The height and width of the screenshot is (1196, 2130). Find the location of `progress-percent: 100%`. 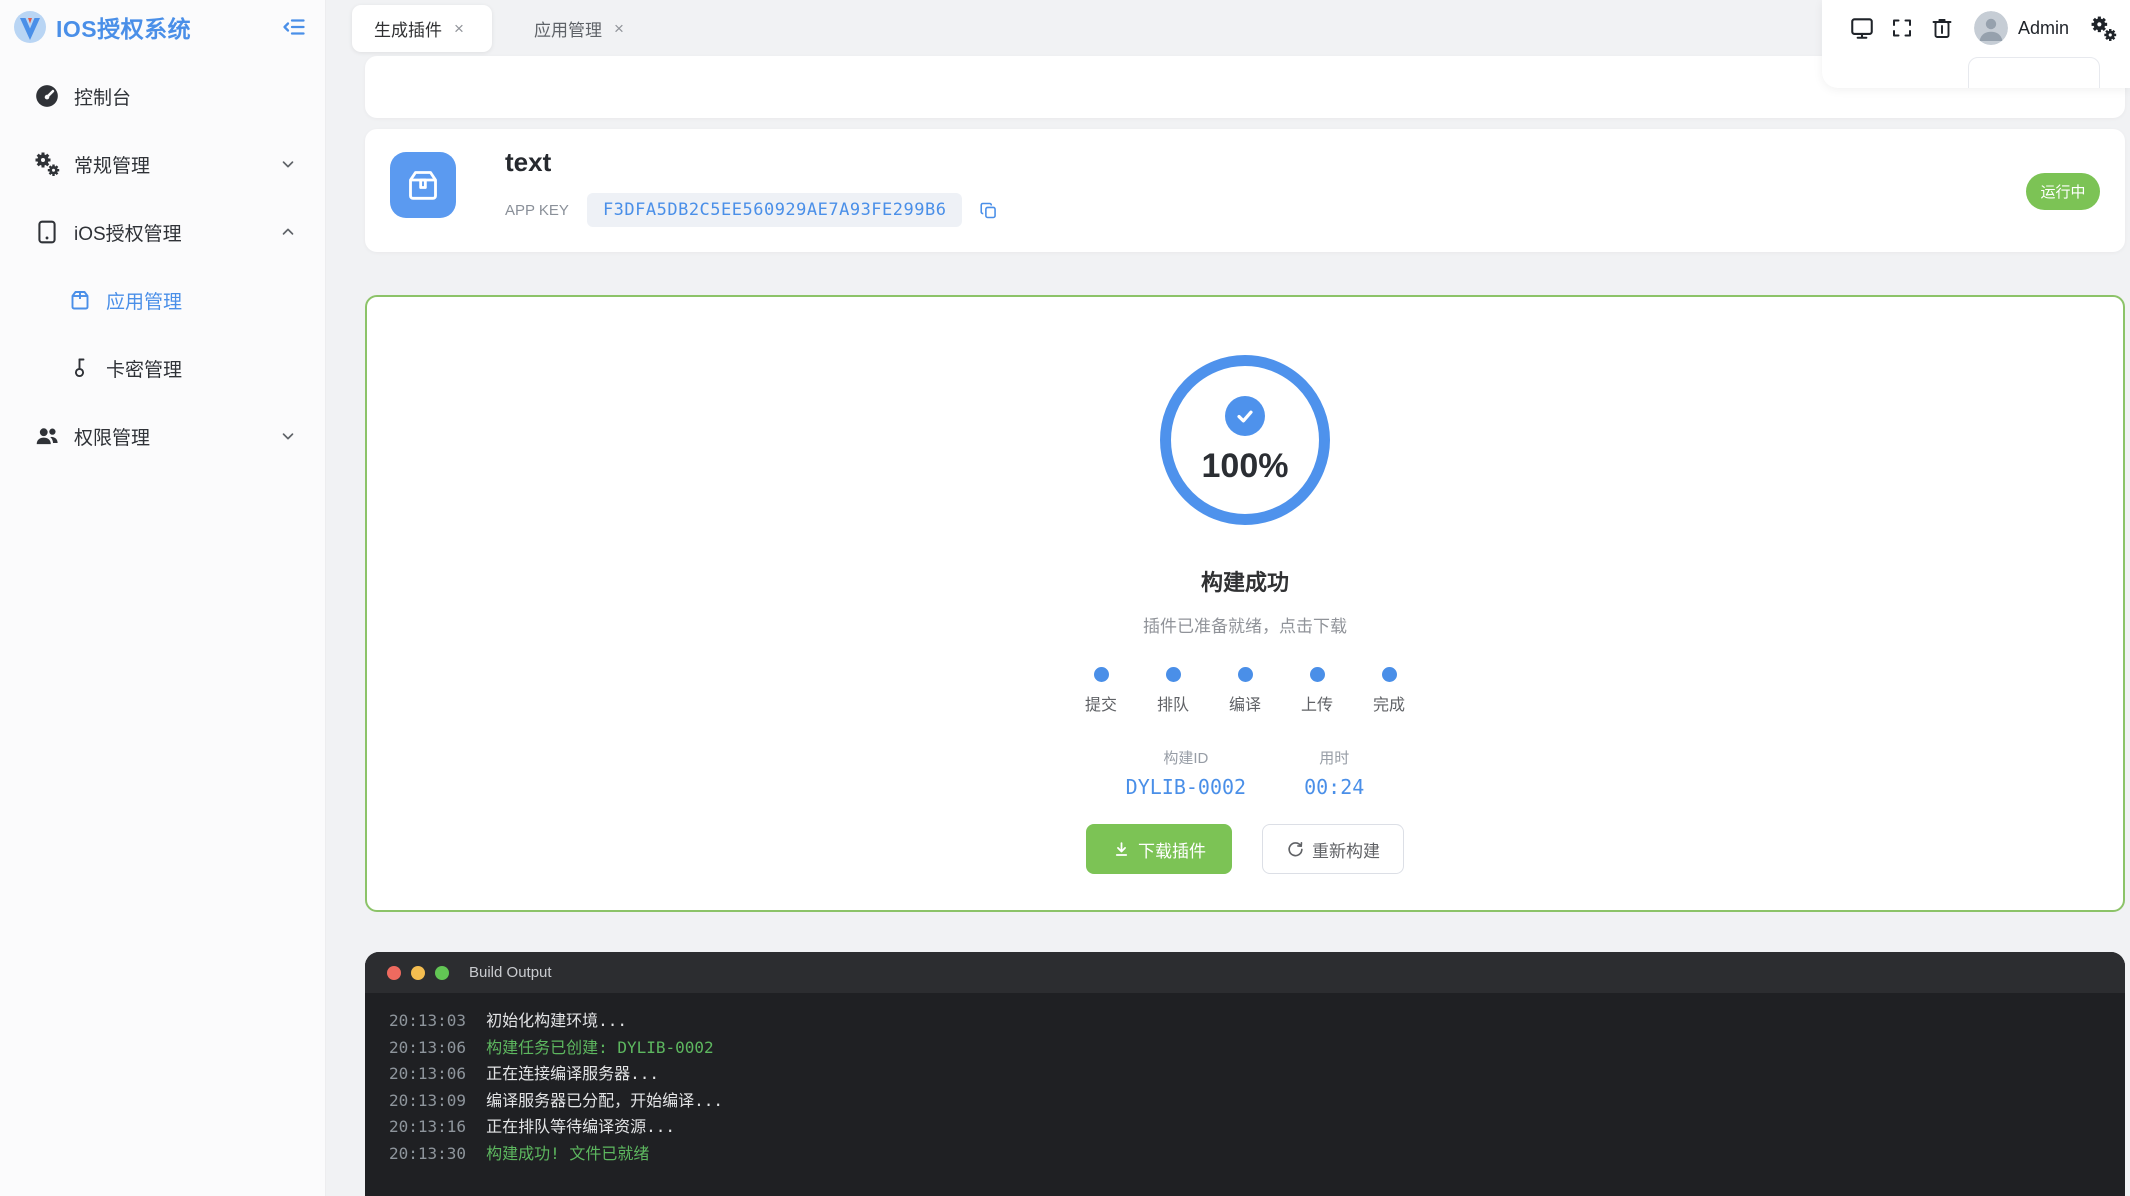

progress-percent: 100% is located at coordinates (1245, 466).